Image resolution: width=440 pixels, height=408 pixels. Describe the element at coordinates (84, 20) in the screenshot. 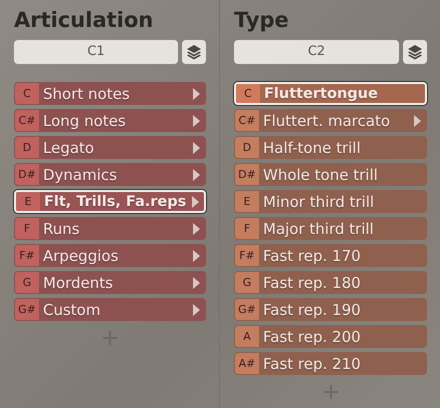

I see `panel-title: Articulation` at that location.